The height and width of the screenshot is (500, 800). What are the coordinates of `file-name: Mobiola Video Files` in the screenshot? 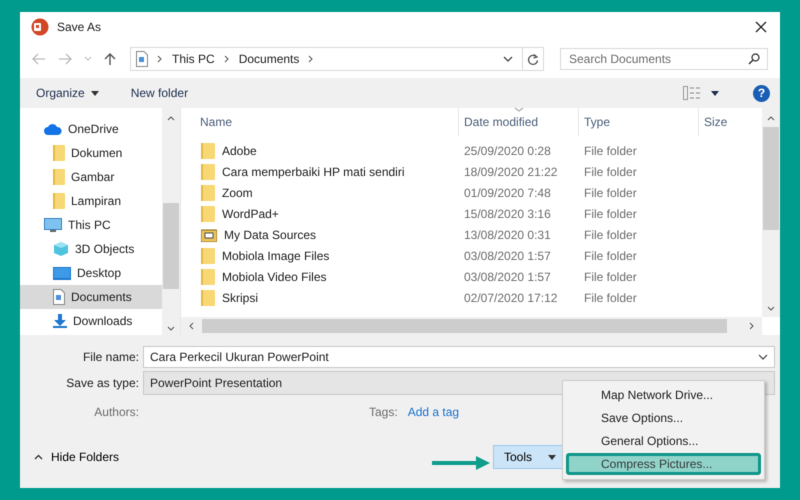 It's located at (274, 277).